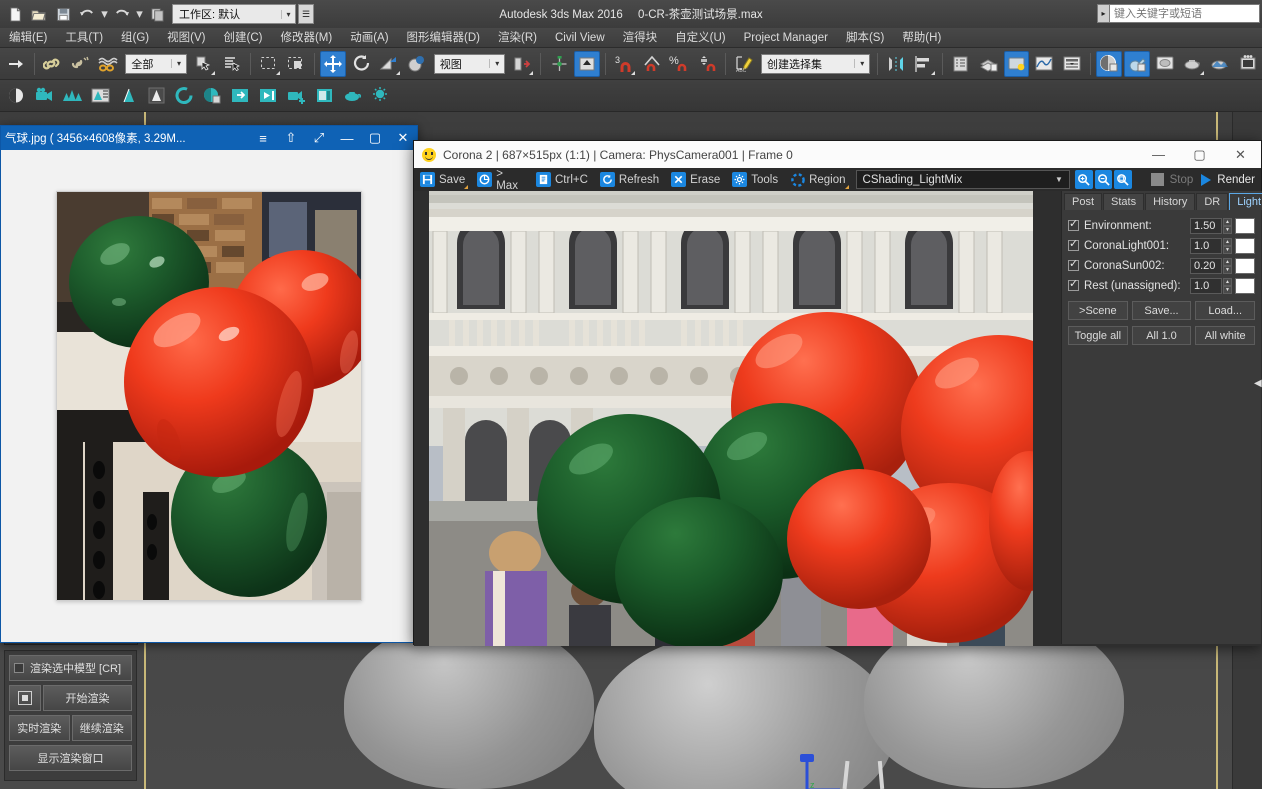  Describe the element at coordinates (1098, 310) in the screenshot. I see `scene-button: >Scene` at that location.